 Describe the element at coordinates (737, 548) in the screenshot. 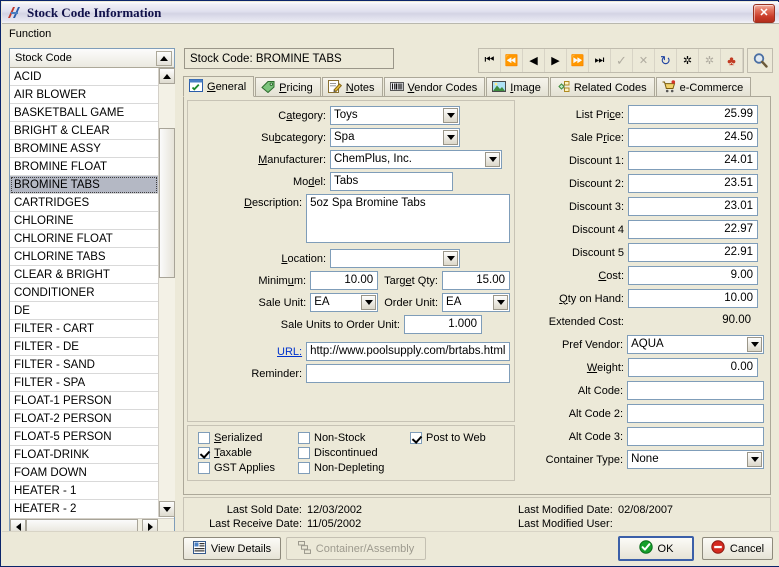

I see `cancel-button: Cancel` at that location.